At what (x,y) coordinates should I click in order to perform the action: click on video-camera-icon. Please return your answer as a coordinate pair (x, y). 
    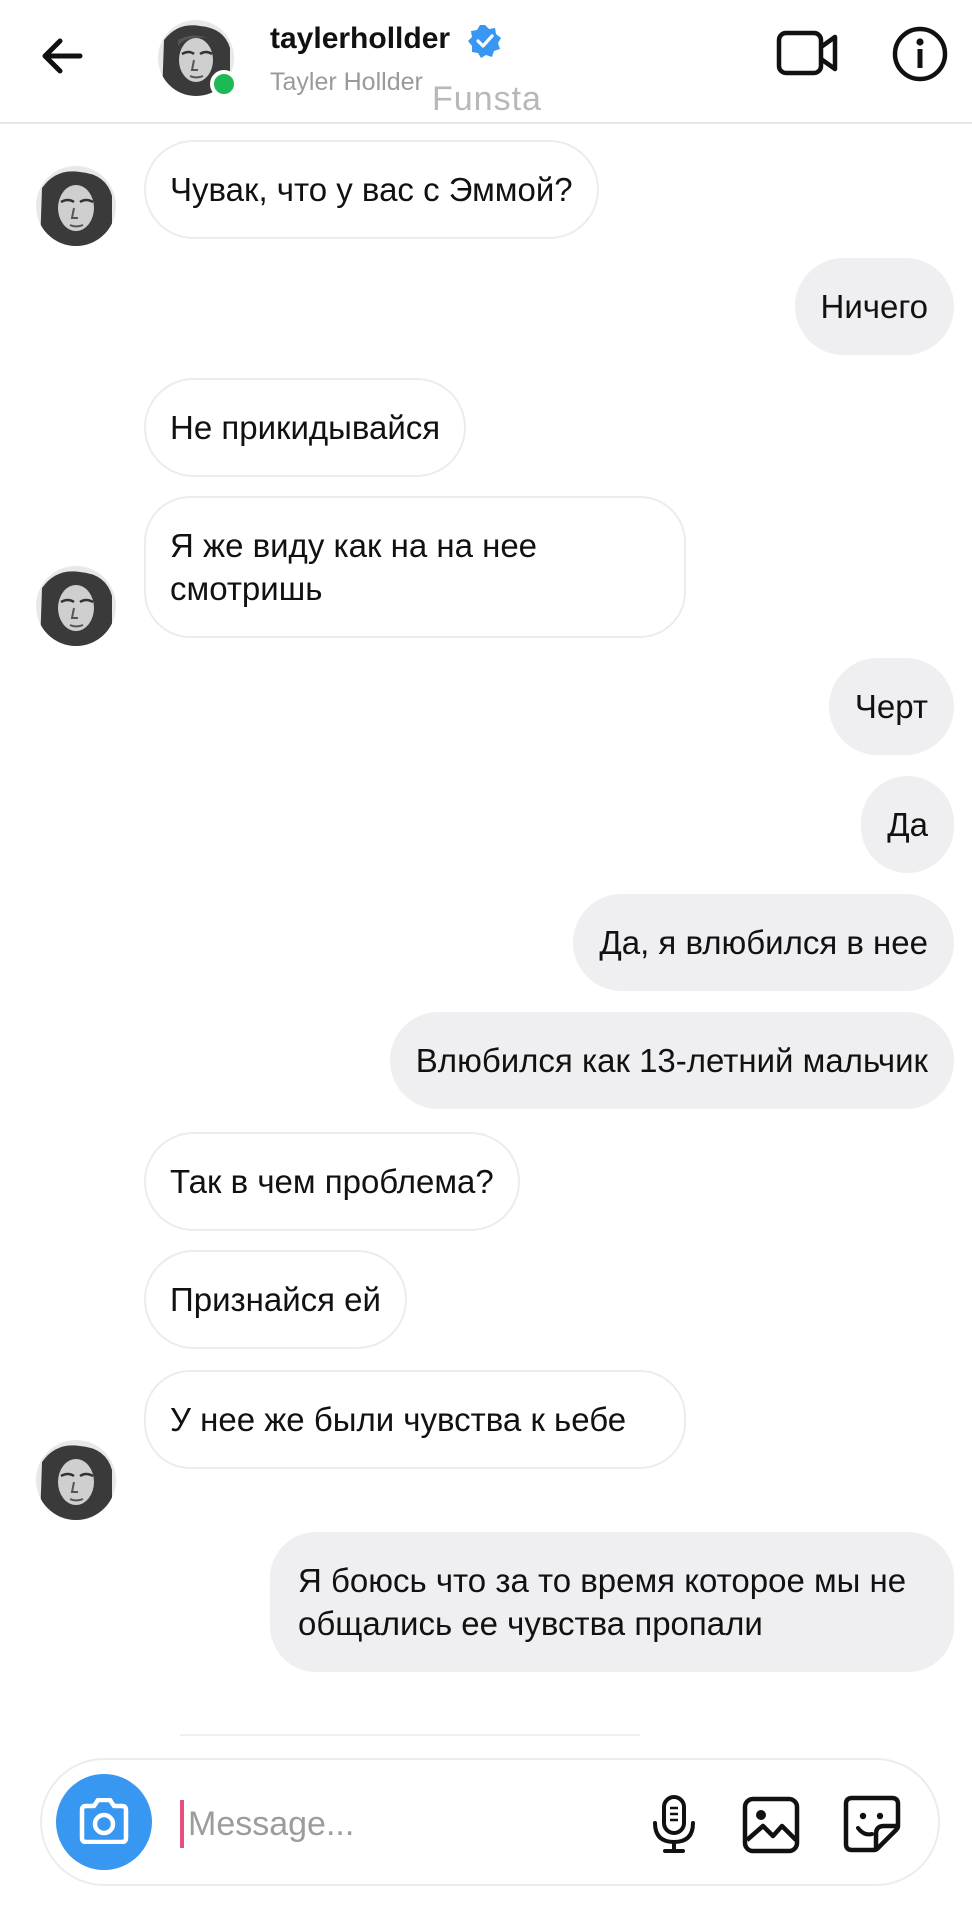
    Looking at the image, I should click on (807, 53).